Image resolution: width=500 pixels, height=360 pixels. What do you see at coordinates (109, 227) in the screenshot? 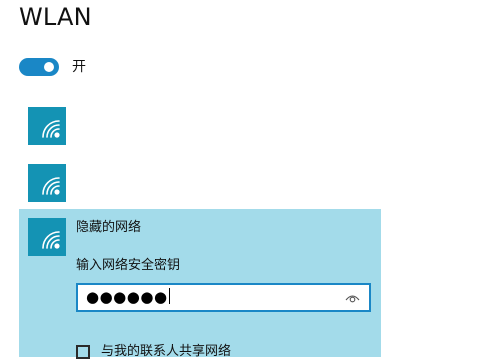
I see `network-name: 隐藏的网络` at bounding box center [109, 227].